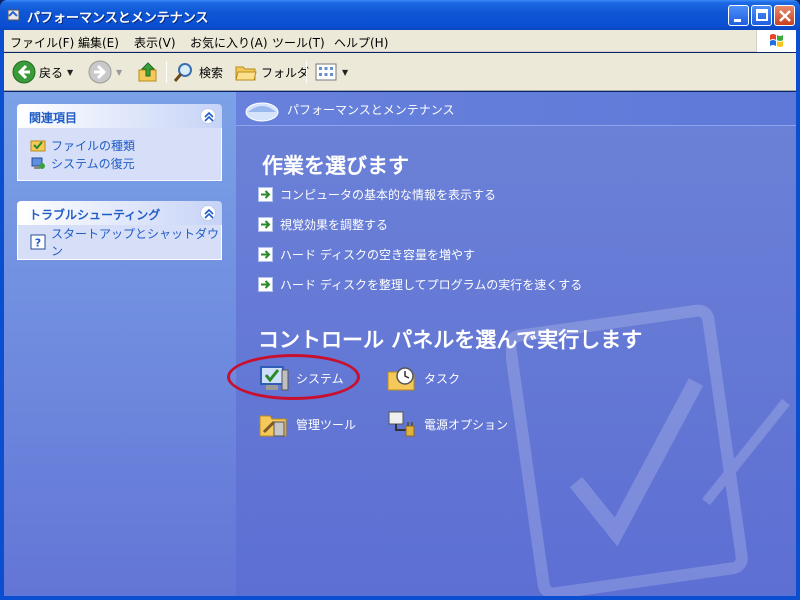  I want to click on menu-file: ファイル(F), so click(42, 42).